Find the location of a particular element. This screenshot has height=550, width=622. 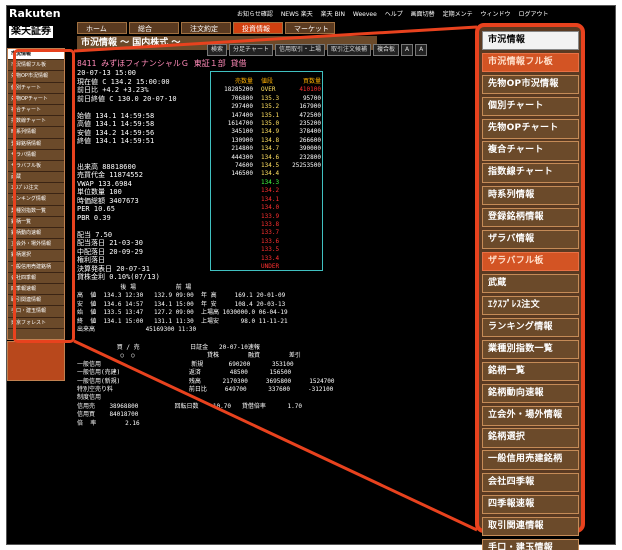

order-book-buy-qty: 410100 is located at coordinates (310, 90).